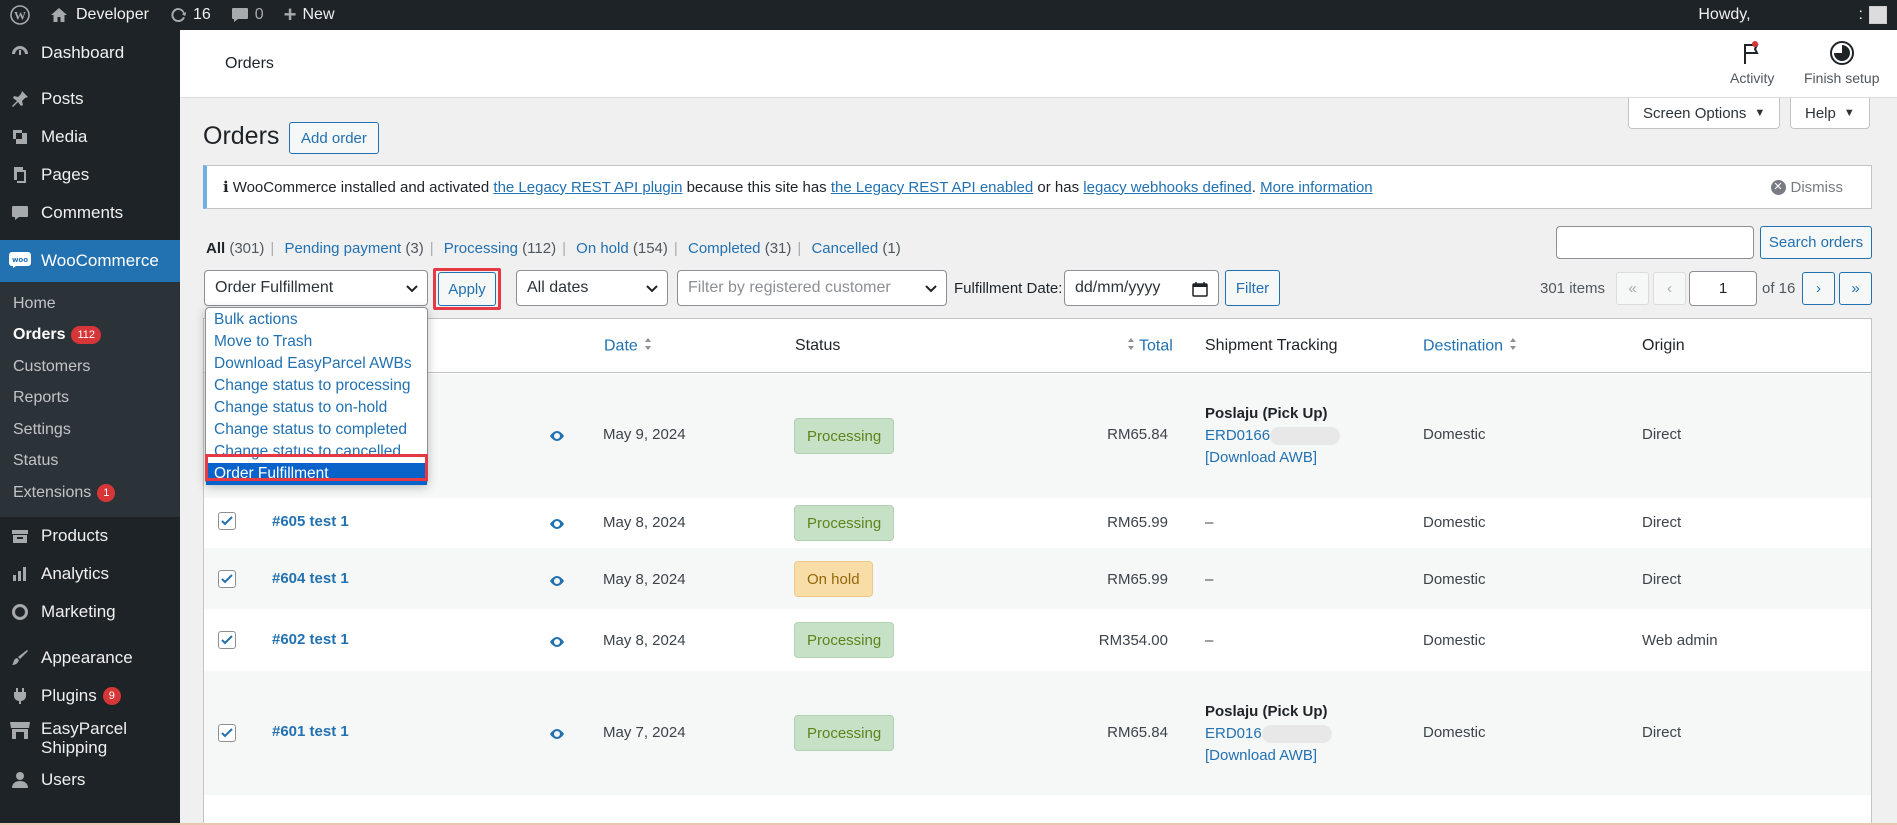  I want to click on submenu-reports: Reports, so click(90, 399).